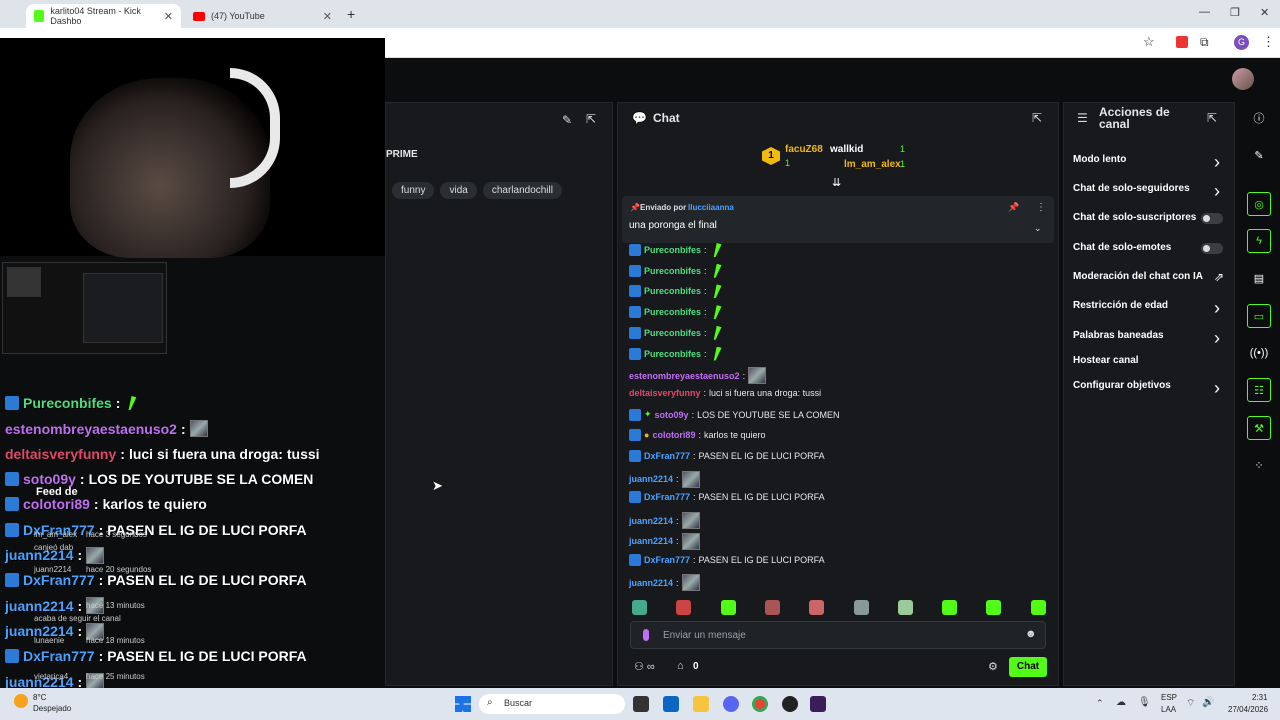 This screenshot has height=720, width=1280. I want to click on unpin-icon: 📌, so click(1013, 207).